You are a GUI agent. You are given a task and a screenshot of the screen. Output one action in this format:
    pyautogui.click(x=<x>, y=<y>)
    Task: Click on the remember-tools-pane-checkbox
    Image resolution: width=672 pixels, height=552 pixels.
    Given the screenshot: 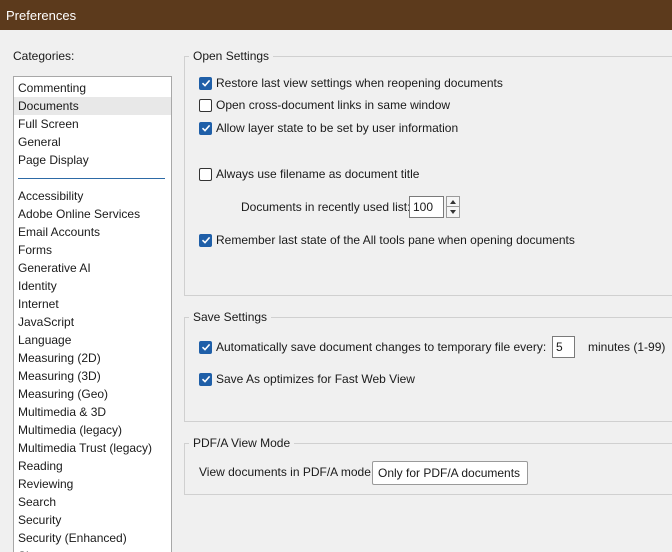 What is the action you would take?
    pyautogui.click(x=205, y=240)
    